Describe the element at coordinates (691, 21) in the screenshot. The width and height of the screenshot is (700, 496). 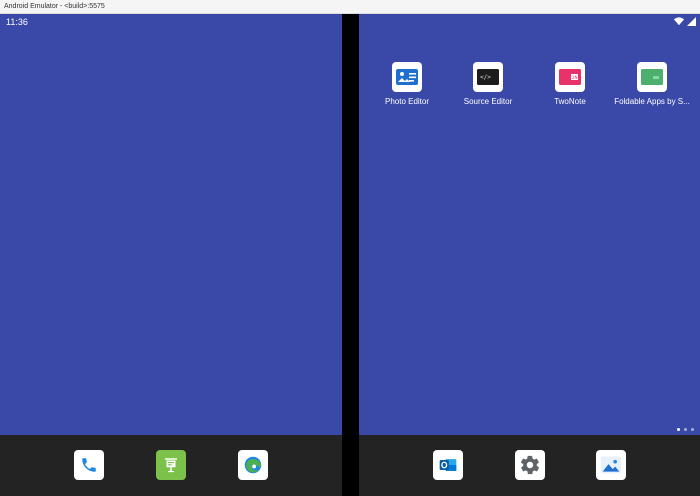
I see `signal-icon` at that location.